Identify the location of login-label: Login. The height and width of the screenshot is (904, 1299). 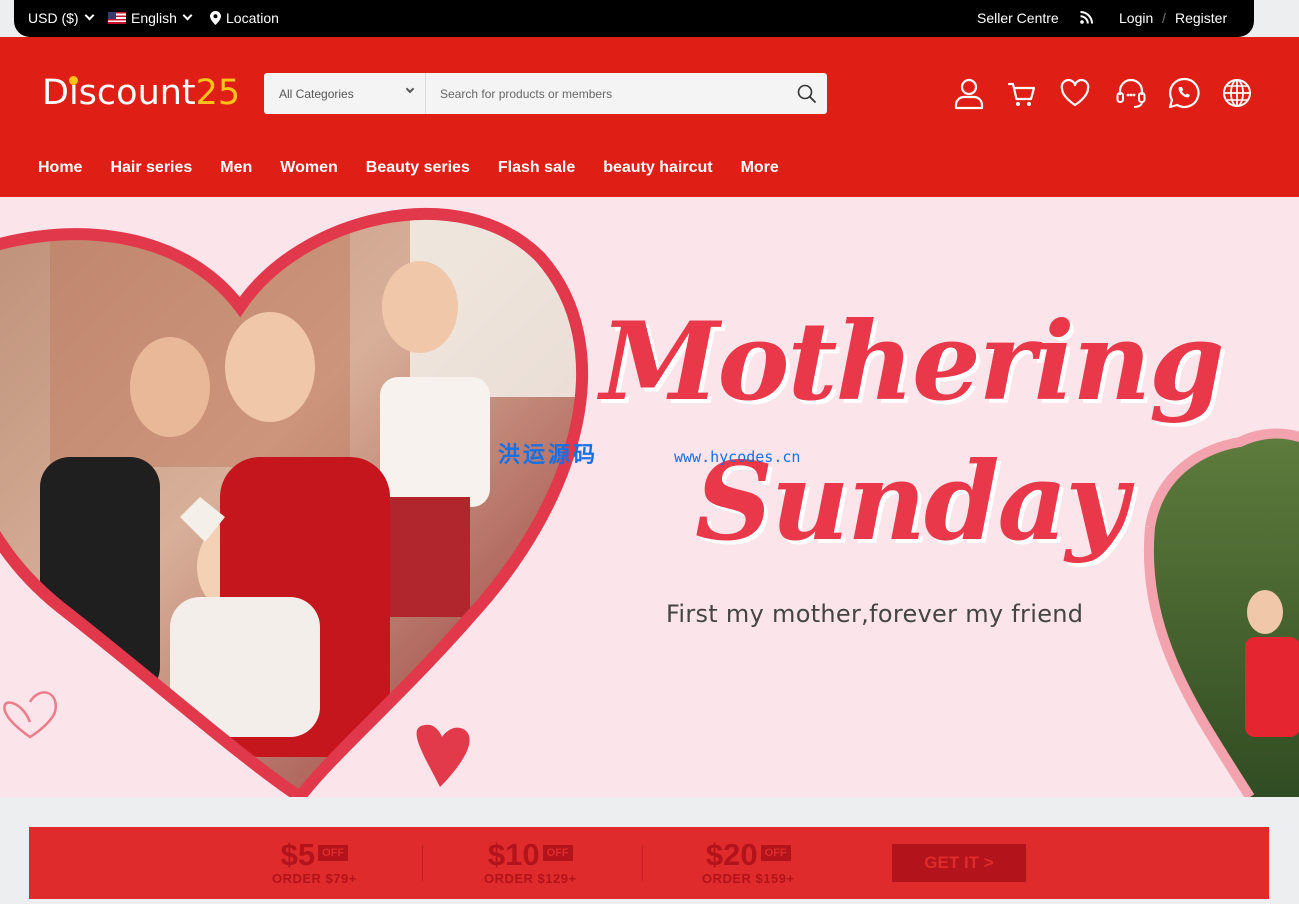
(1136, 17).